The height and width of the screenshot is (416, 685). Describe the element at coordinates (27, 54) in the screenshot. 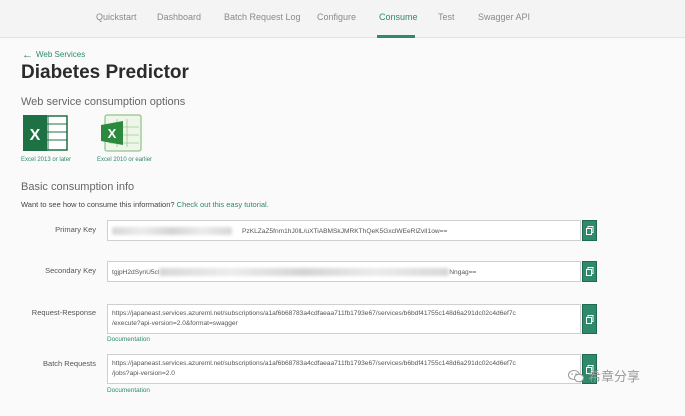

I see `arrow-left-icon: ←` at that location.